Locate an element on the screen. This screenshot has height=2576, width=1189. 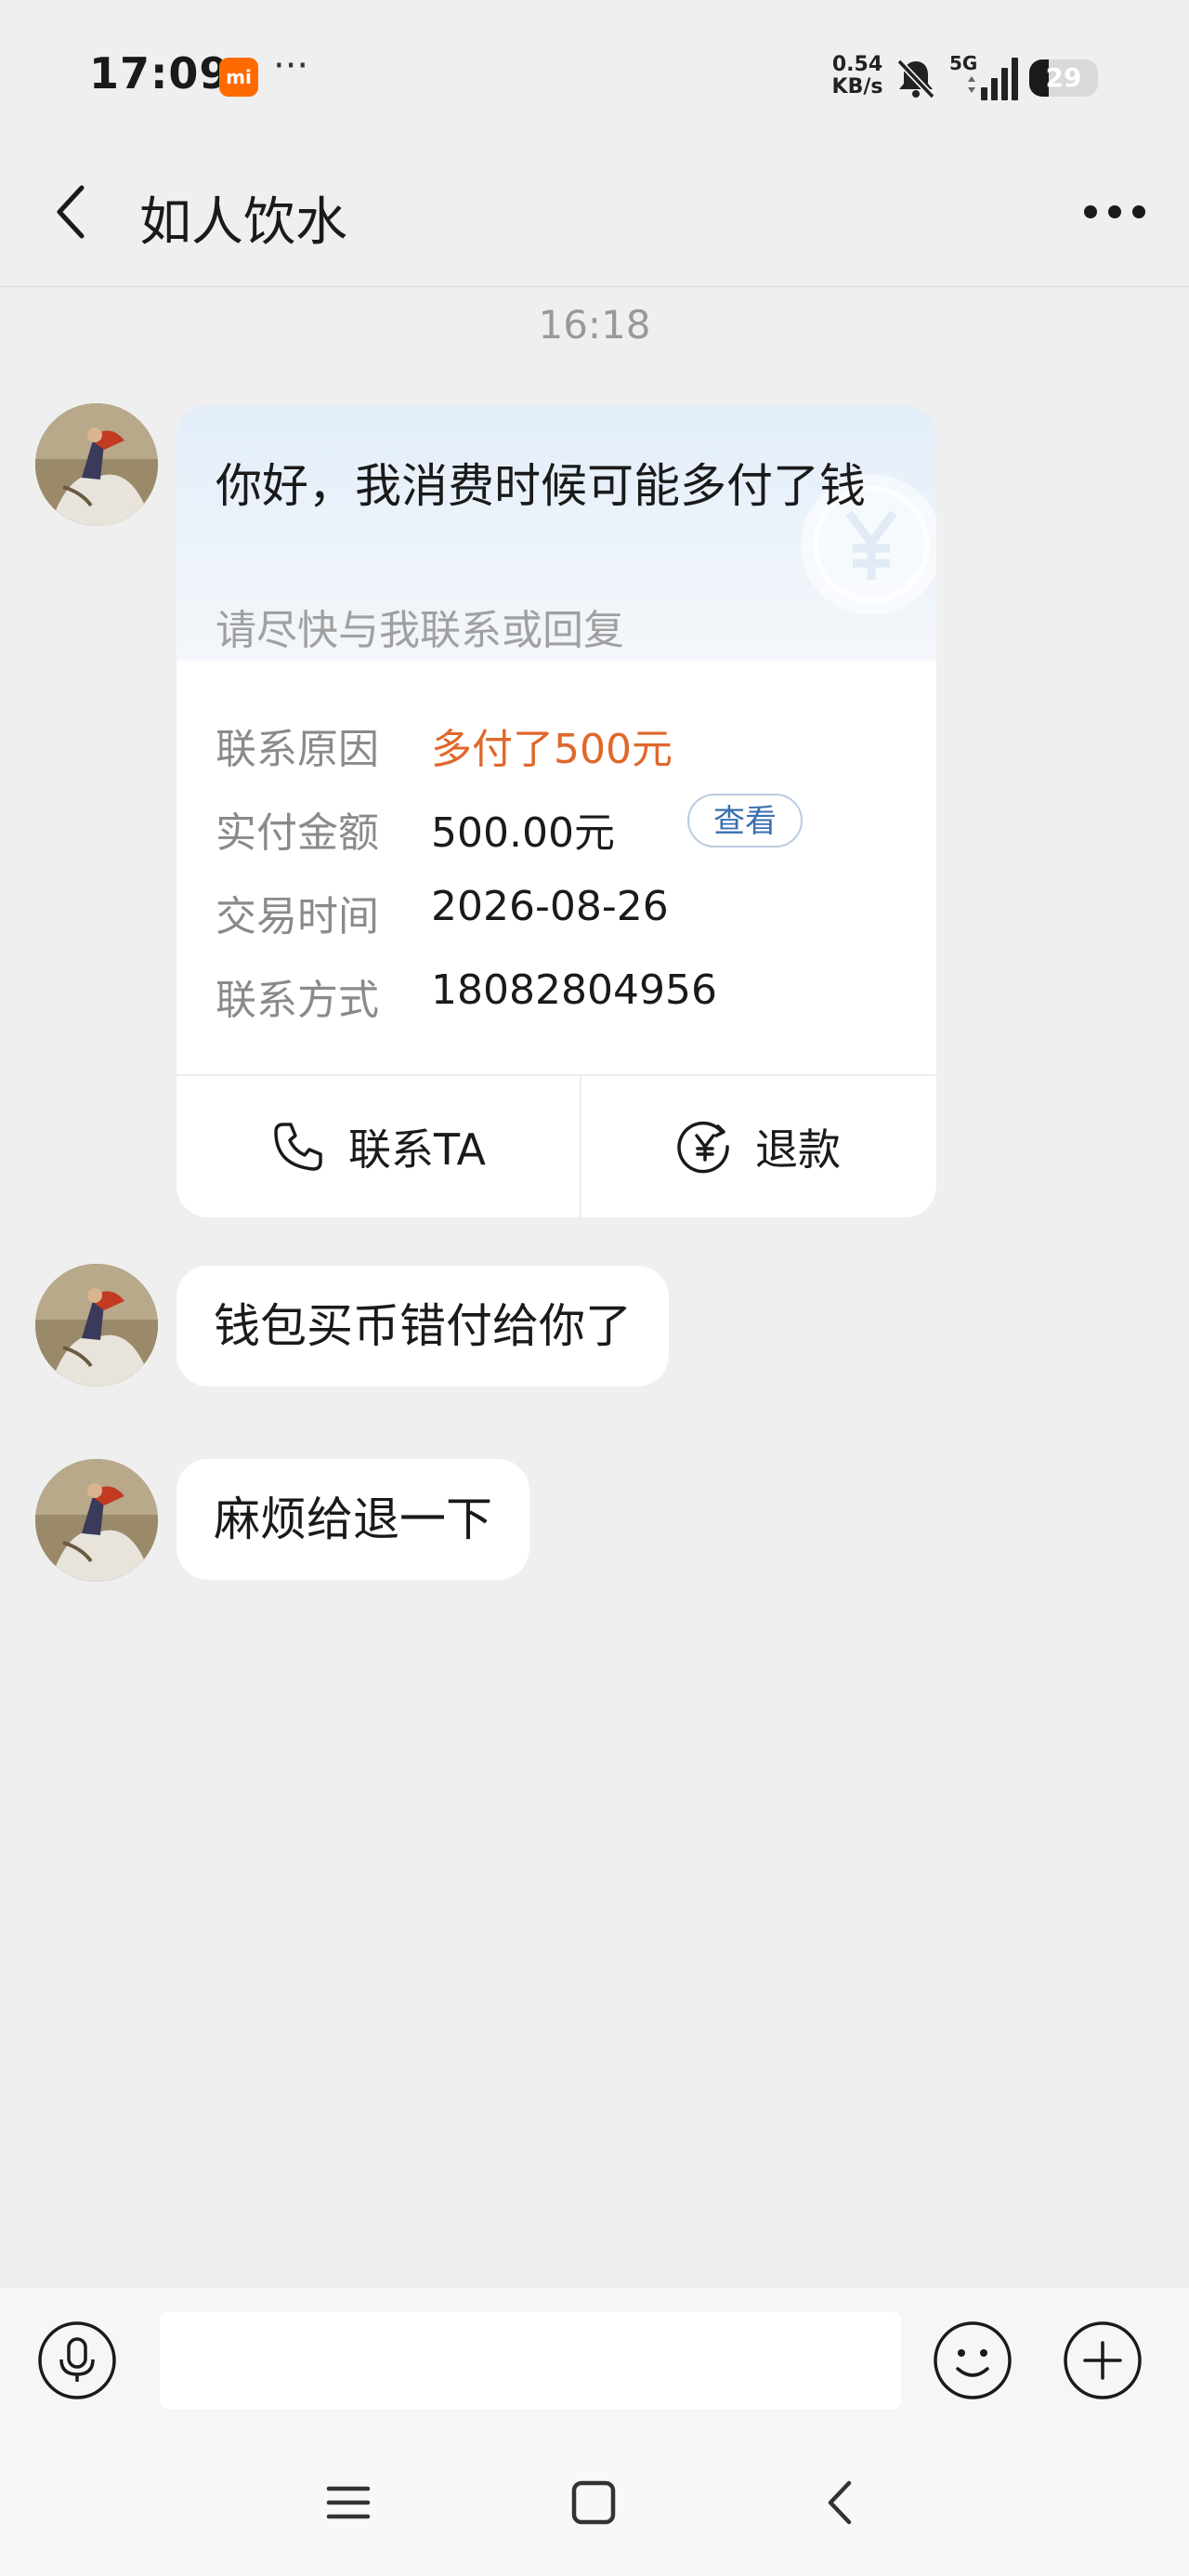
status-time: 17:09 is located at coordinates (160, 73).